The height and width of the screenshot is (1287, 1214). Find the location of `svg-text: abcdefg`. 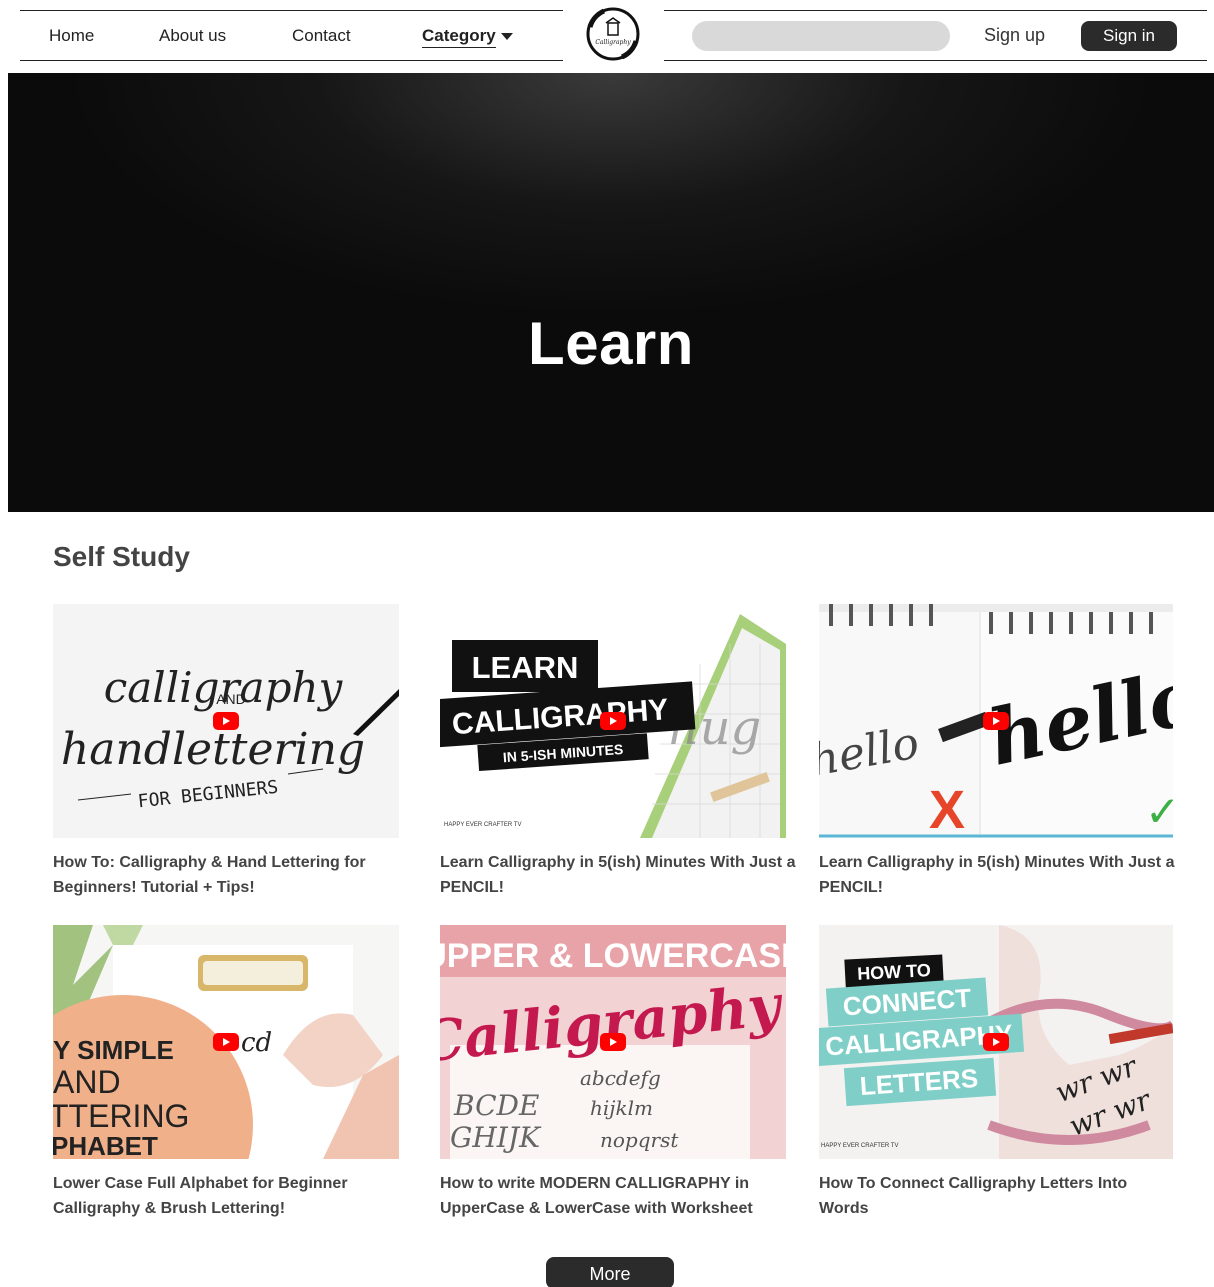

svg-text: abcdefg is located at coordinates (620, 1078).